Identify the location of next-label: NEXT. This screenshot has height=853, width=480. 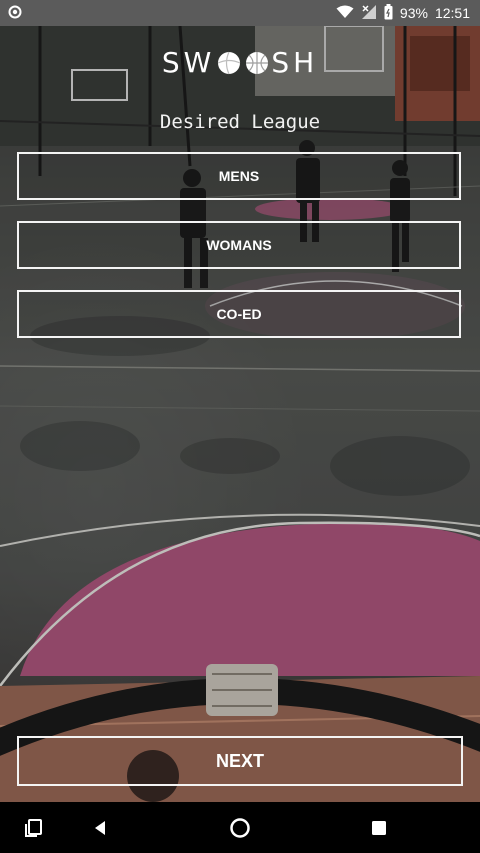
(239, 760).